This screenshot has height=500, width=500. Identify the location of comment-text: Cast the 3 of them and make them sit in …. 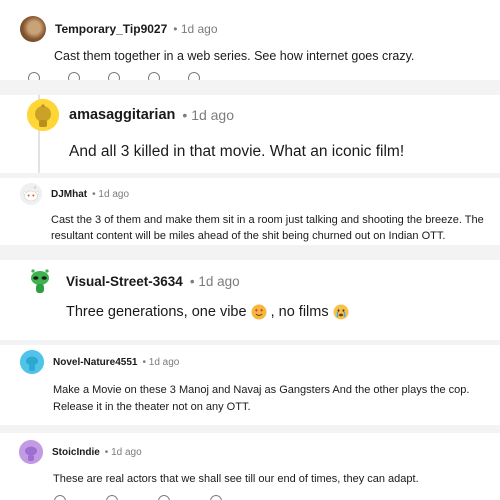
(267, 228).